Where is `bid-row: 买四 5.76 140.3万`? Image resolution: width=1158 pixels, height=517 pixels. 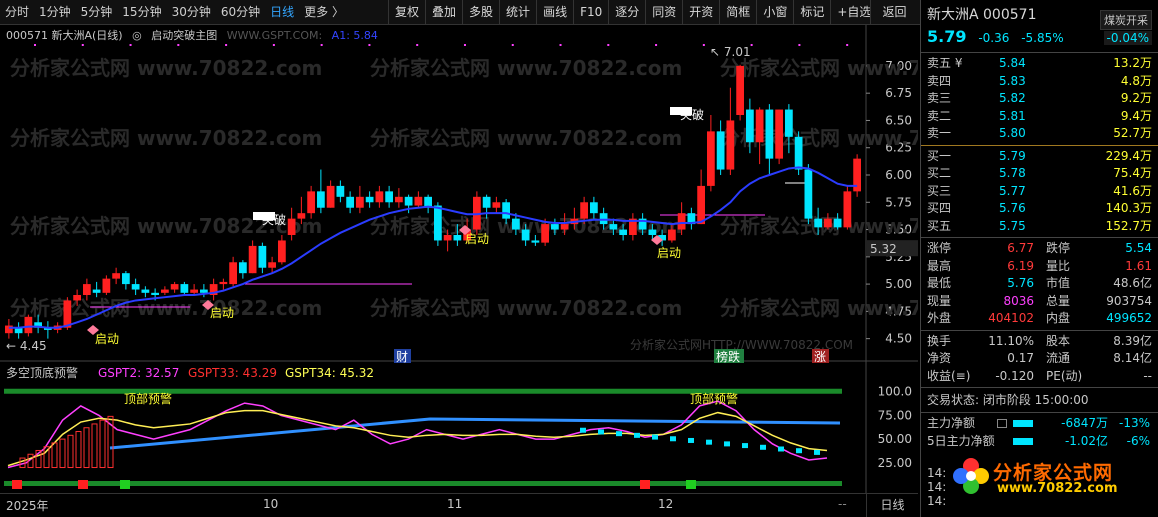
bid-row: 买四 5.76 140.3万 is located at coordinates (1039, 209).